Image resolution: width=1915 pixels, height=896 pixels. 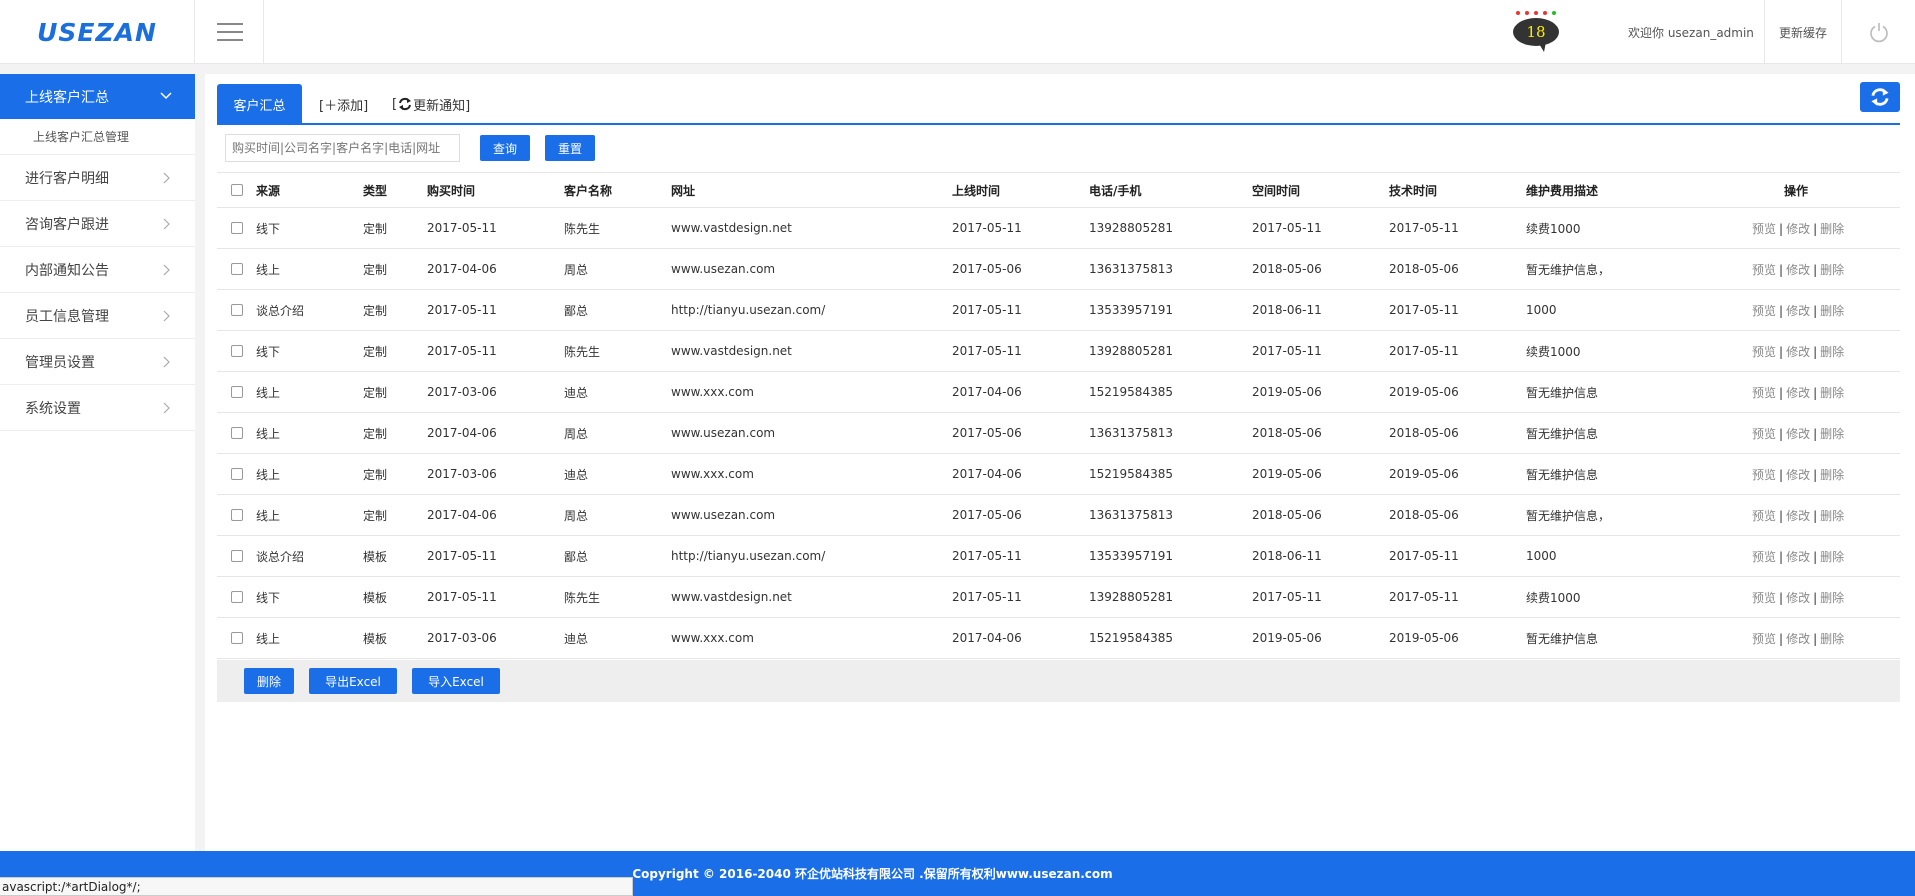 I want to click on table-cell: 续费1000, so click(x=1553, y=351).